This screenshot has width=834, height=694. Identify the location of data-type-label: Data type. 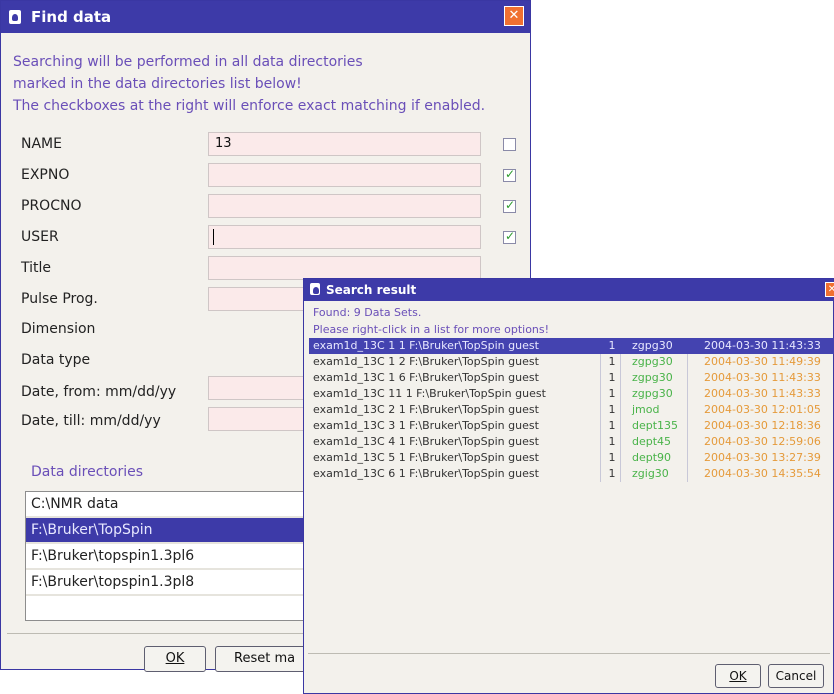
(56, 360).